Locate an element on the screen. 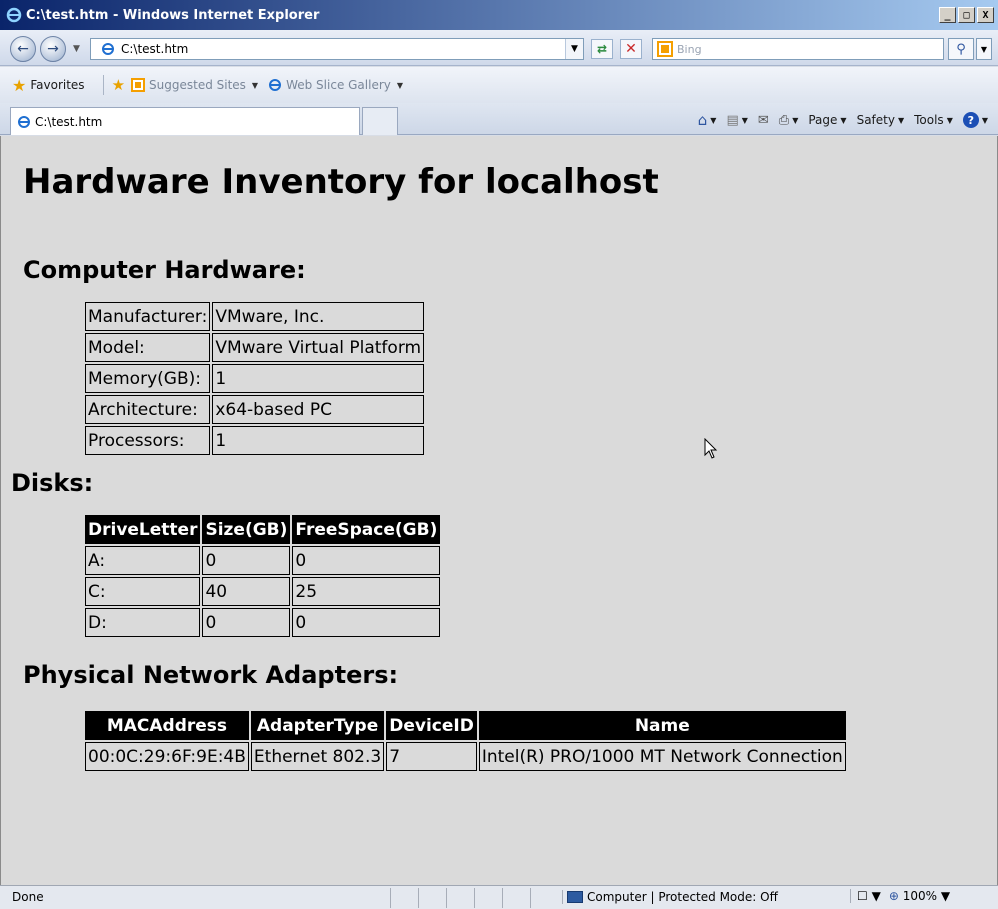 This screenshot has width=998, height=909. column-header: Size(GB) is located at coordinates (246, 529).